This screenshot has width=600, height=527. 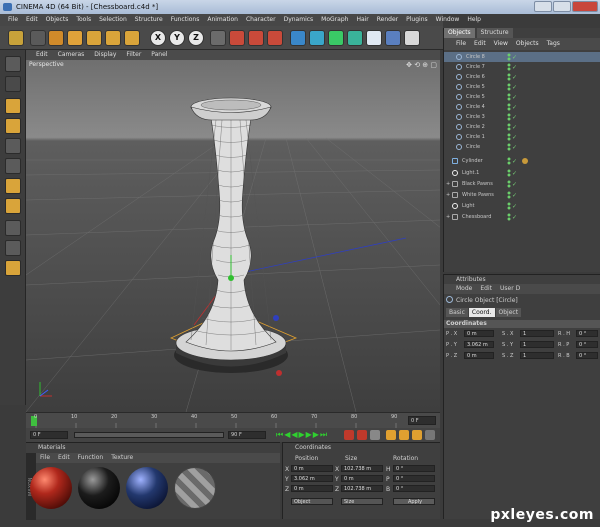 What do you see at coordinates (501, 44) in the screenshot?
I see `objects-menu-view: View` at bounding box center [501, 44].